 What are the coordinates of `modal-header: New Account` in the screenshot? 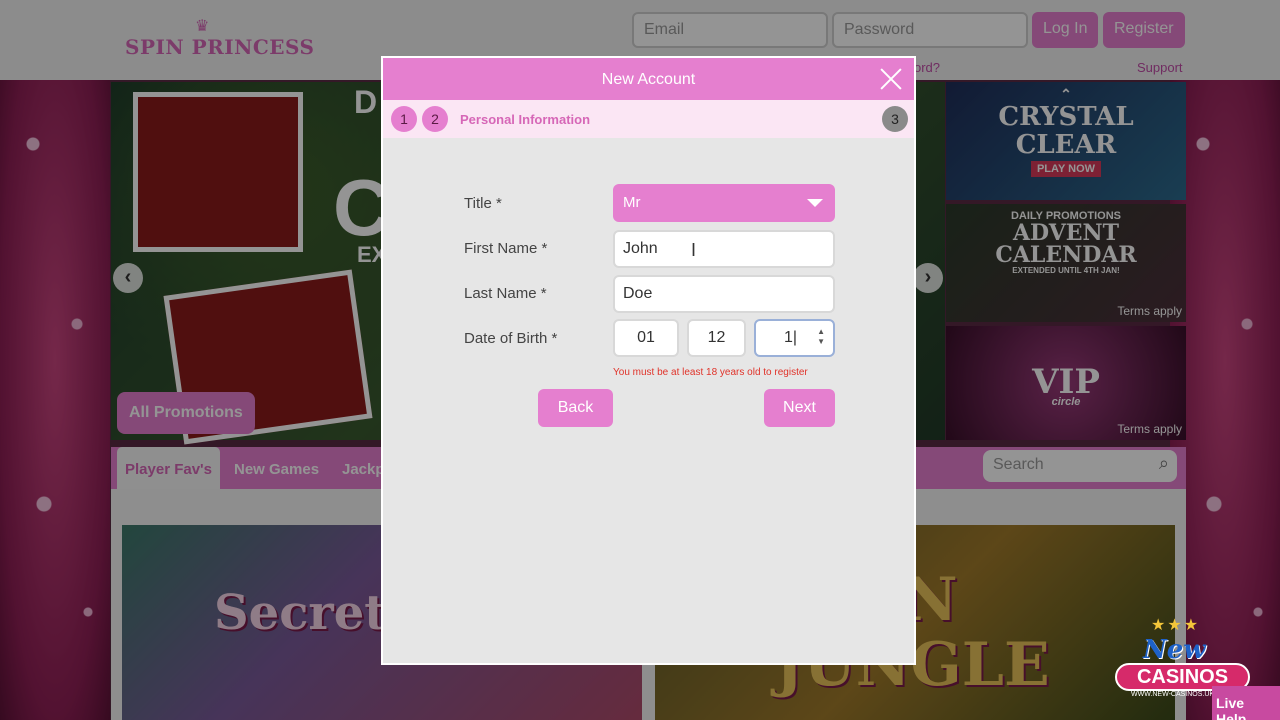 It's located at (648, 79).